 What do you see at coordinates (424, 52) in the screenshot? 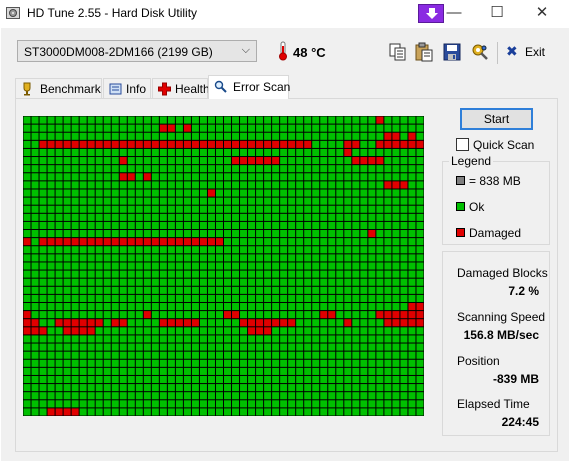
I see `clipboard-icon` at bounding box center [424, 52].